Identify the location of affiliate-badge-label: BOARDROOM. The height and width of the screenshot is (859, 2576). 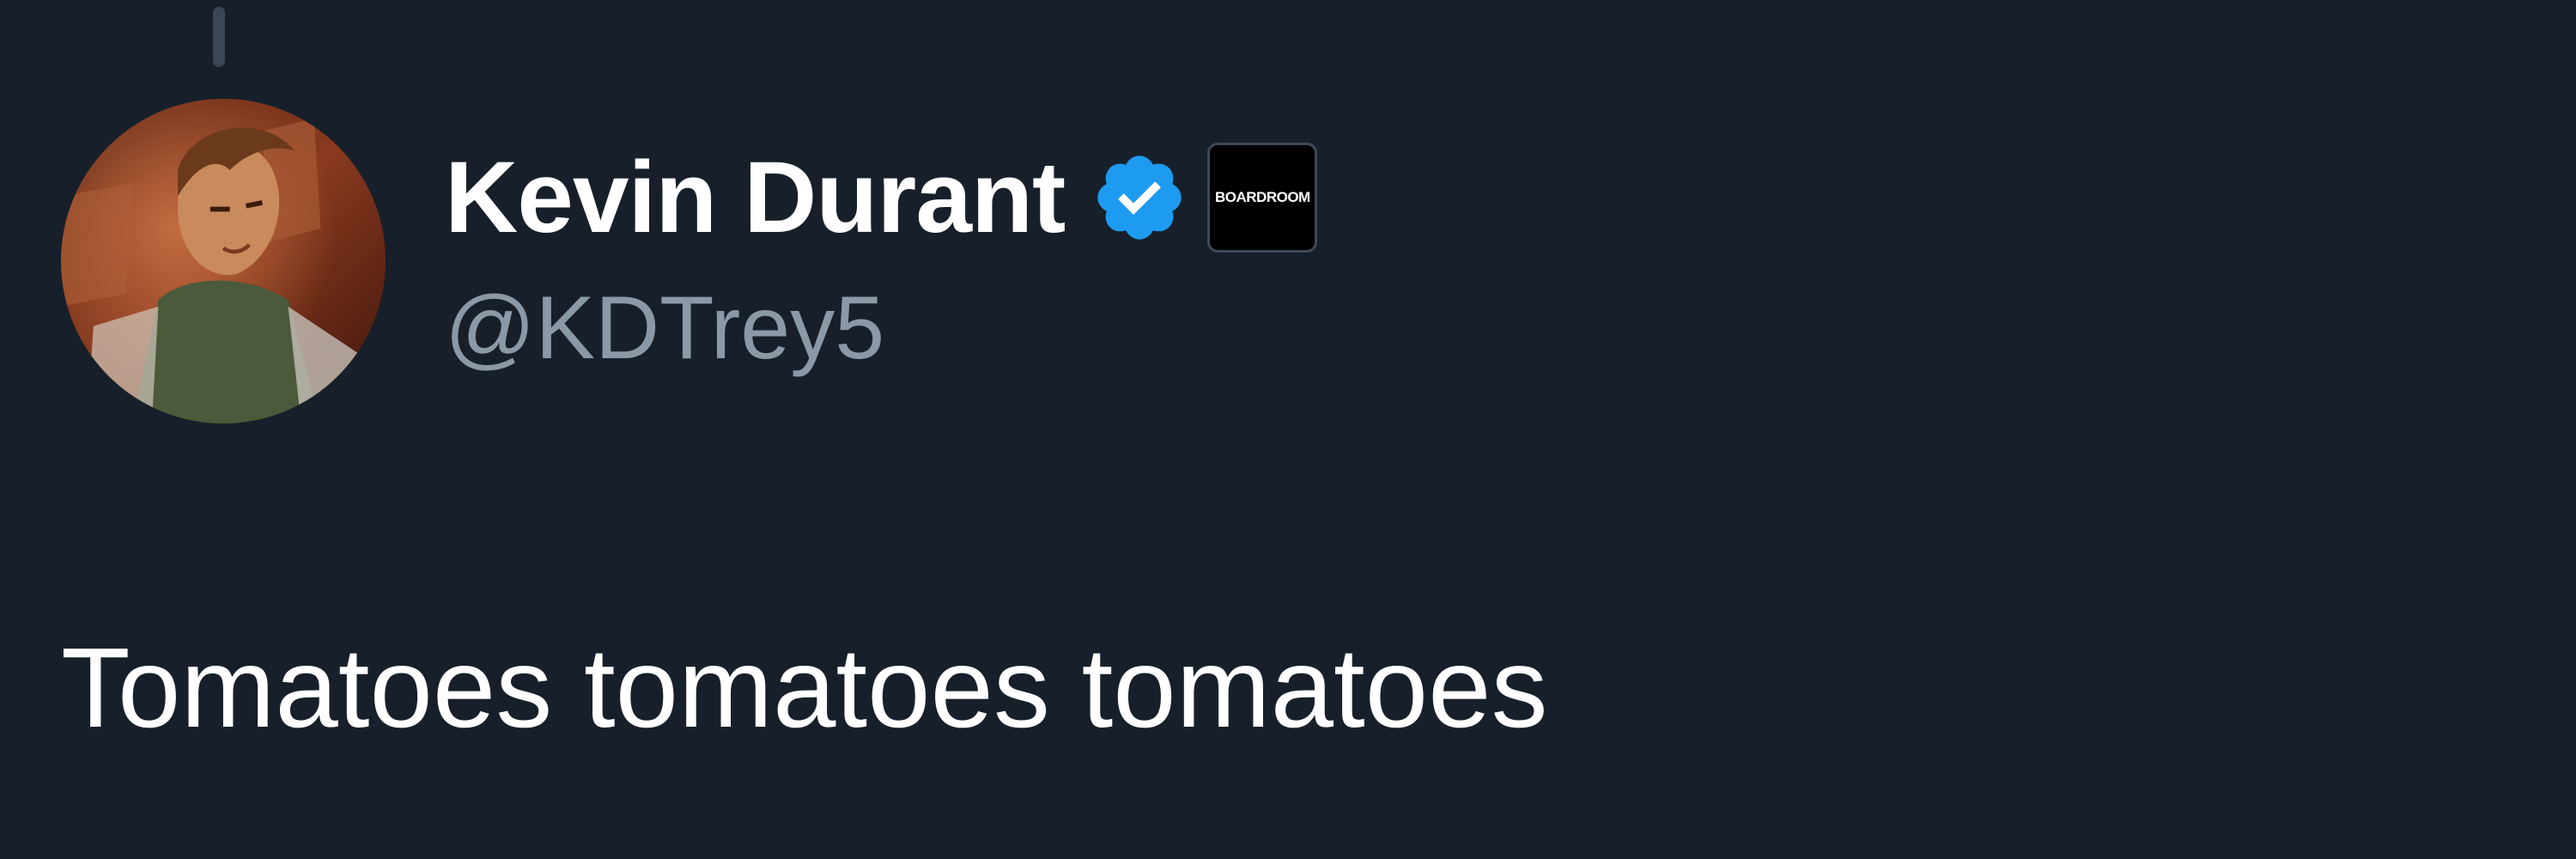
(1262, 197).